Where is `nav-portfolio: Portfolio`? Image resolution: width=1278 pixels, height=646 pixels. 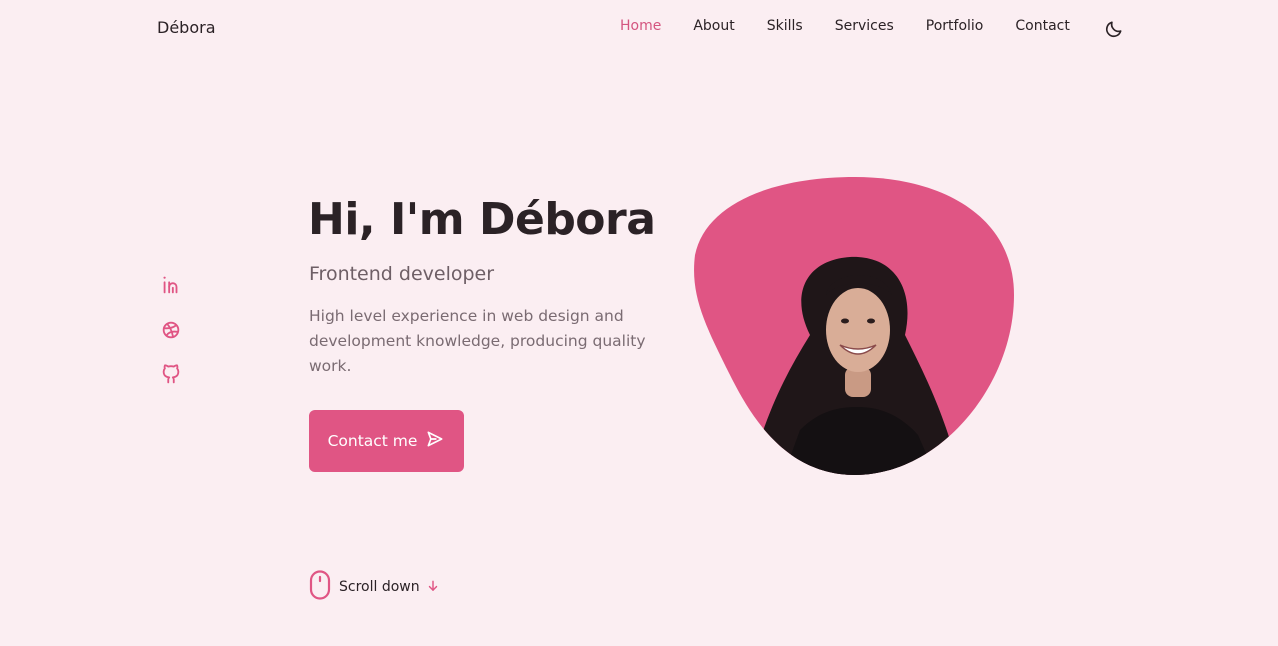 nav-portfolio: Portfolio is located at coordinates (955, 26).